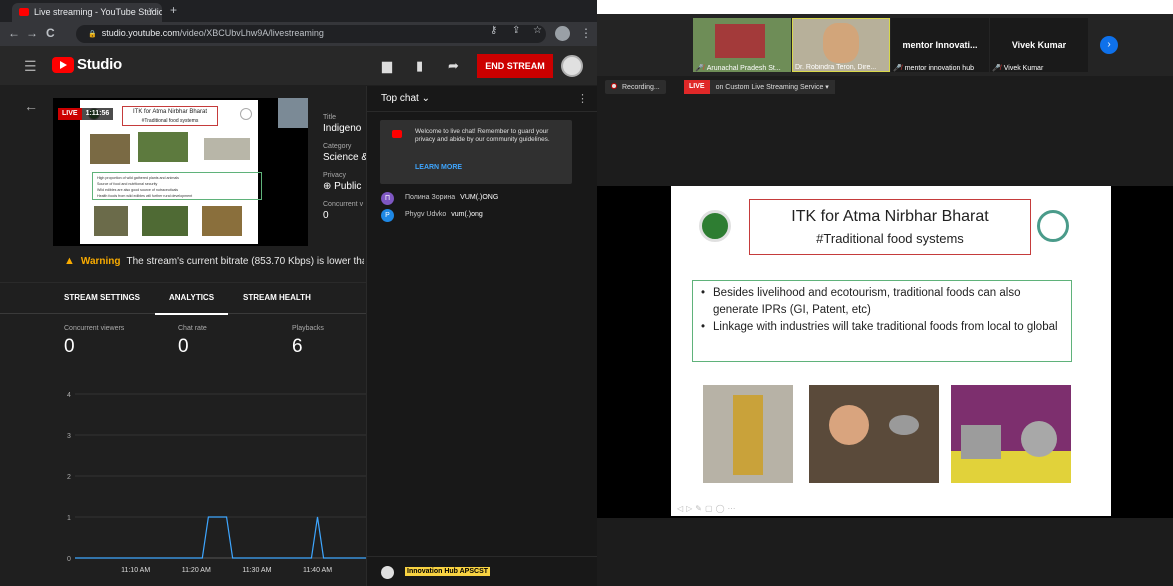 This screenshot has height=586, width=1173. I want to click on privacy-label: Privacy, so click(334, 175).